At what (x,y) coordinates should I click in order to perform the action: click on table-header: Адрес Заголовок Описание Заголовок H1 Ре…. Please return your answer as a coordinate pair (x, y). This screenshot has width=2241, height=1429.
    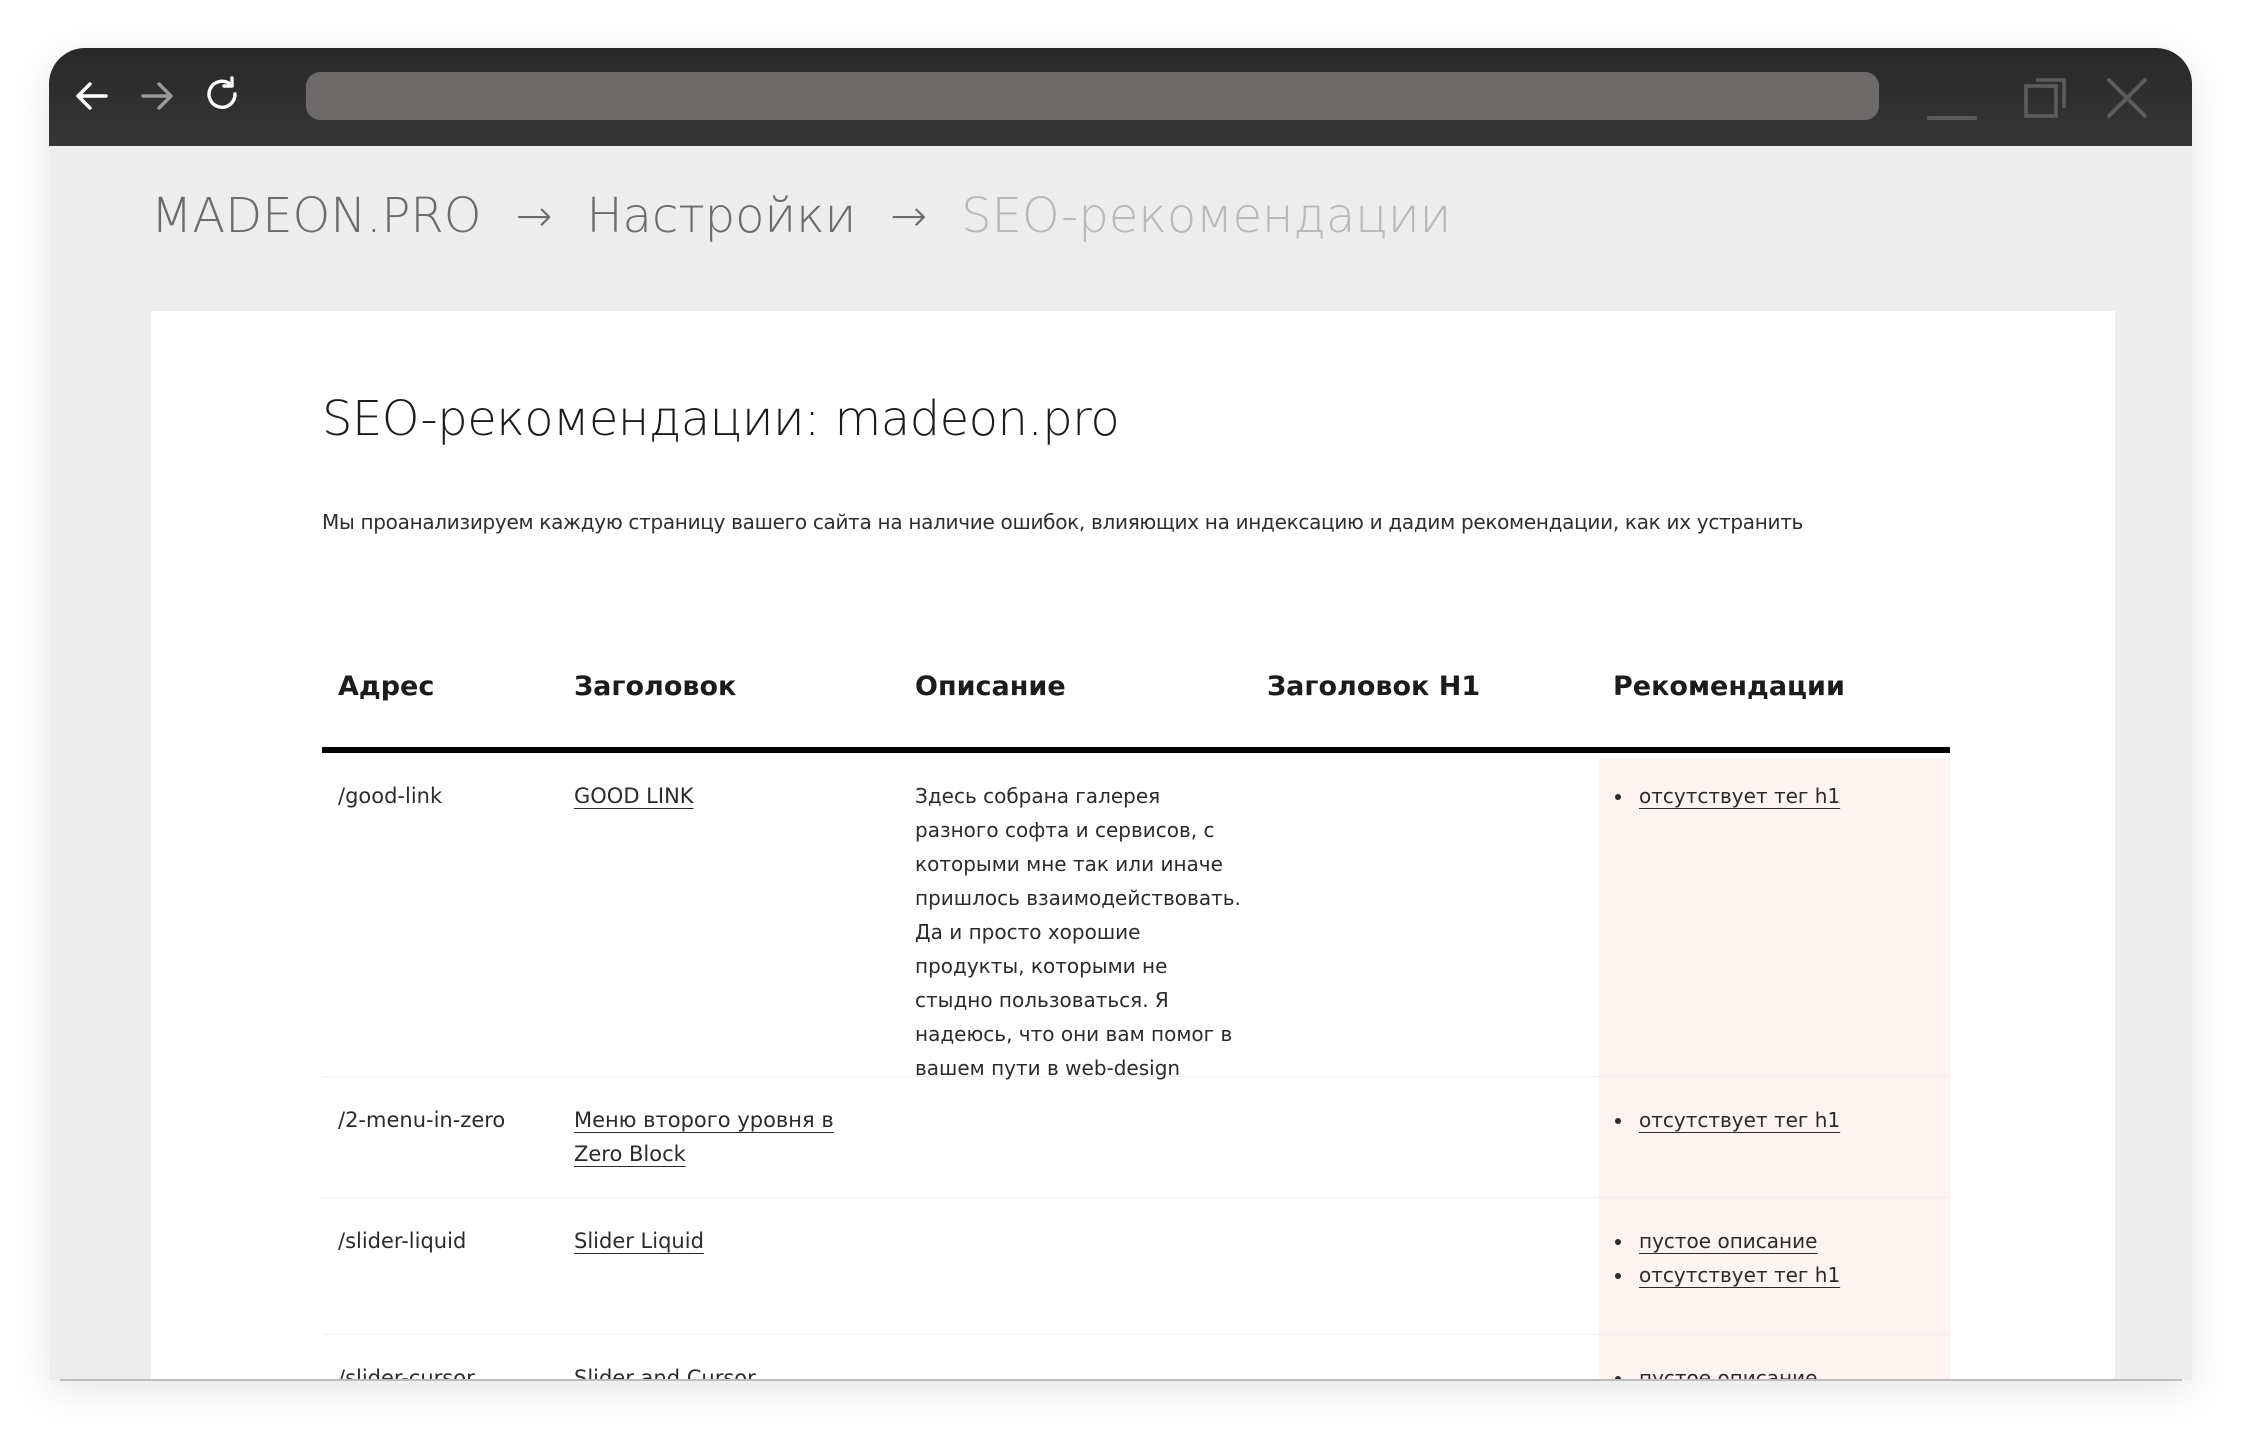
    Looking at the image, I should click on (1136, 707).